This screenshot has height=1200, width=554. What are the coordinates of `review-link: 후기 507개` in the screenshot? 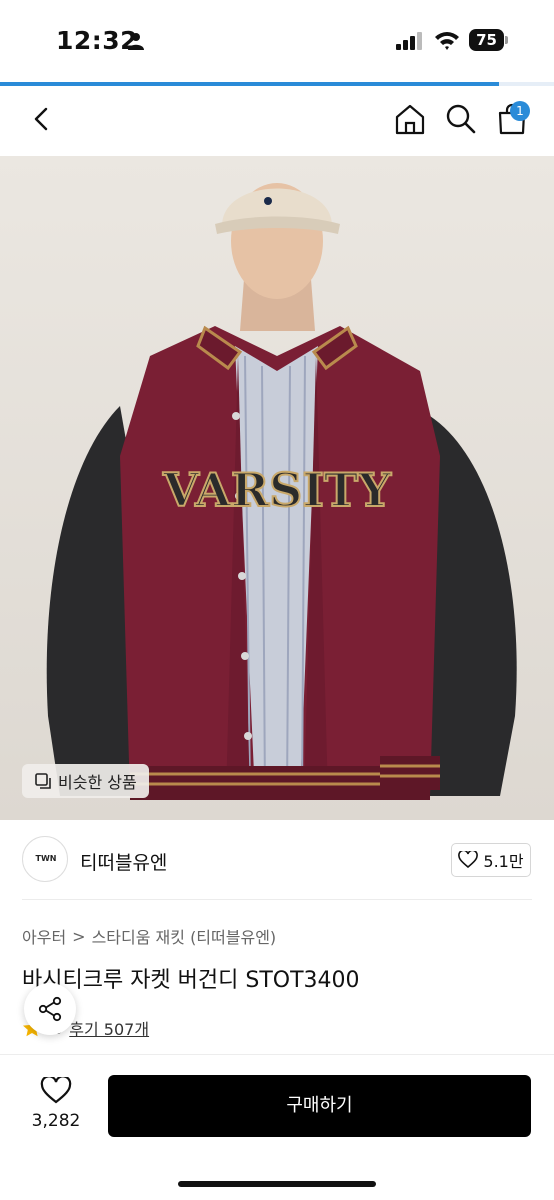 It's located at (109, 1028).